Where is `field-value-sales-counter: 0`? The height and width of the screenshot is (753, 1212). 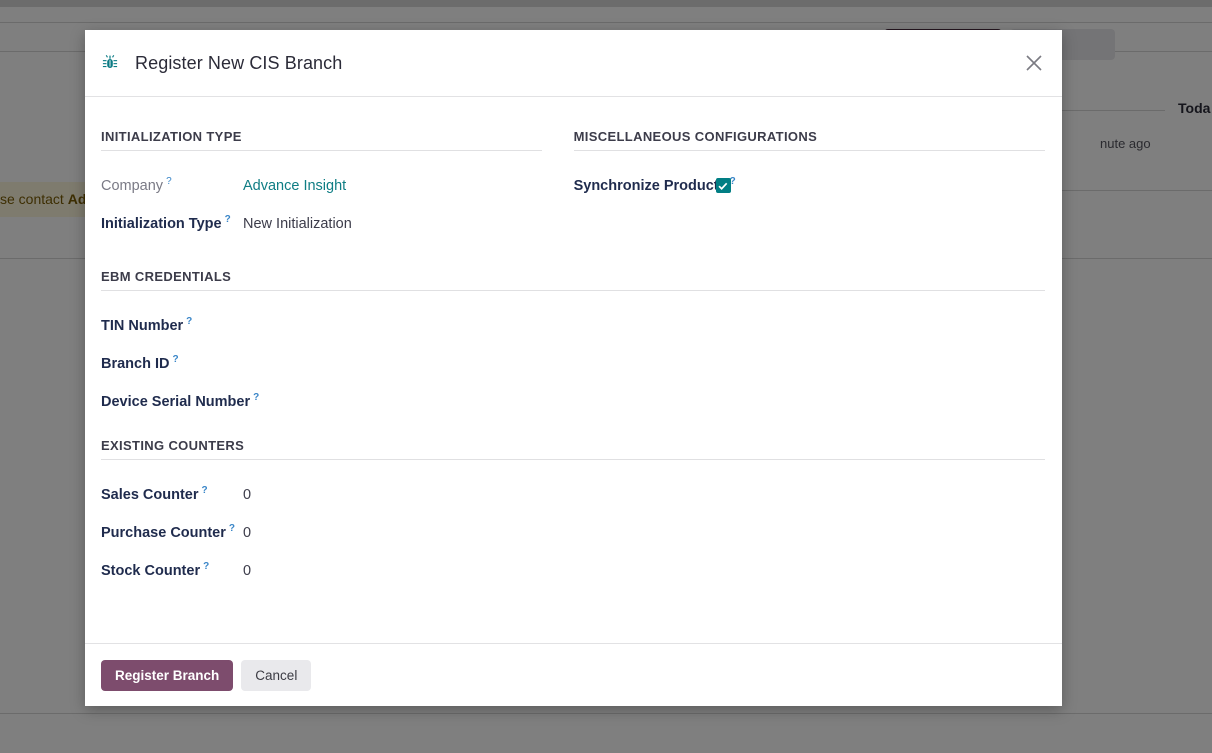 field-value-sales-counter: 0 is located at coordinates (247, 495).